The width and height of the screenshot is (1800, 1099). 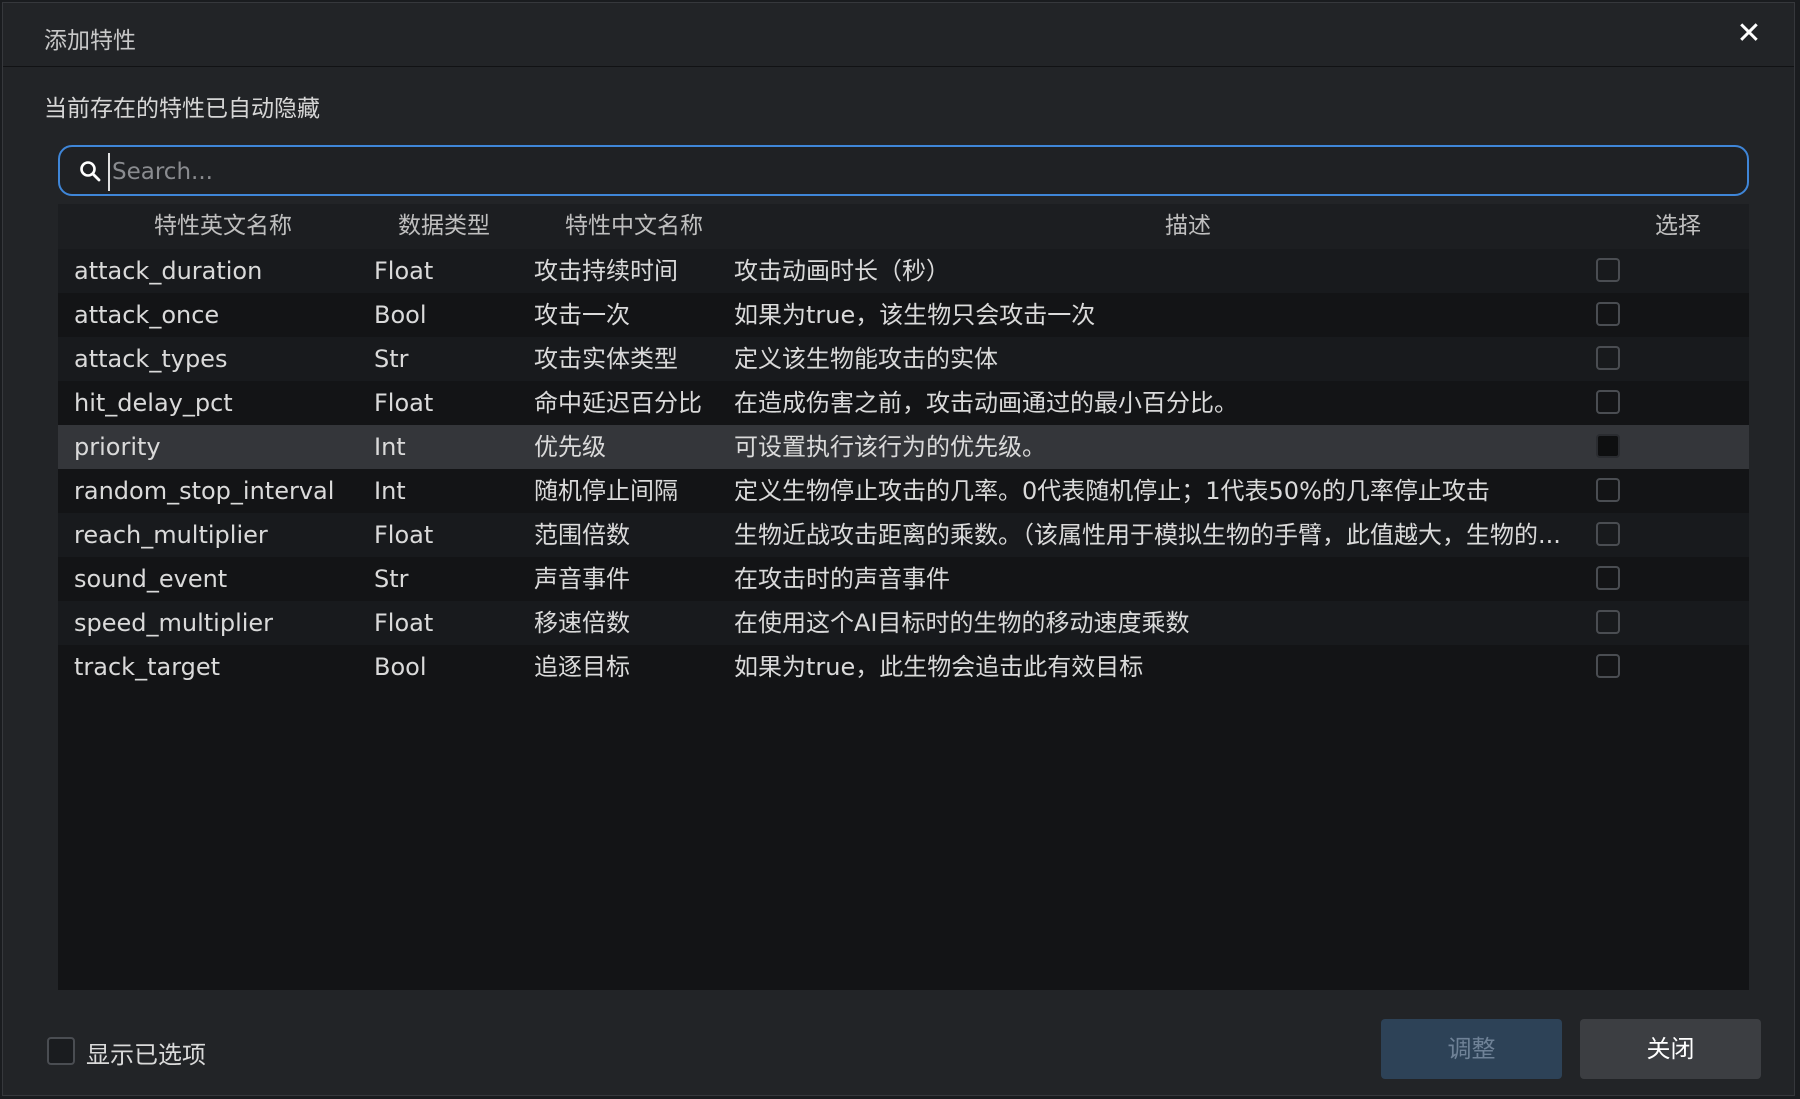 What do you see at coordinates (634, 226) in the screenshot?
I see `header-cn-name: 特性中文名称` at bounding box center [634, 226].